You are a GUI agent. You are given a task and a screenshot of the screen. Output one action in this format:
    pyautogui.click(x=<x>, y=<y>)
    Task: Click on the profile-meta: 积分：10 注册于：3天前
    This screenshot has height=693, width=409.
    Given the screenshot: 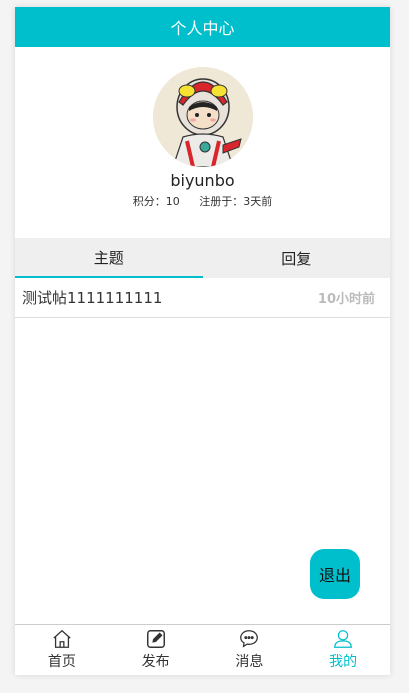 What is the action you would take?
    pyautogui.click(x=202, y=201)
    